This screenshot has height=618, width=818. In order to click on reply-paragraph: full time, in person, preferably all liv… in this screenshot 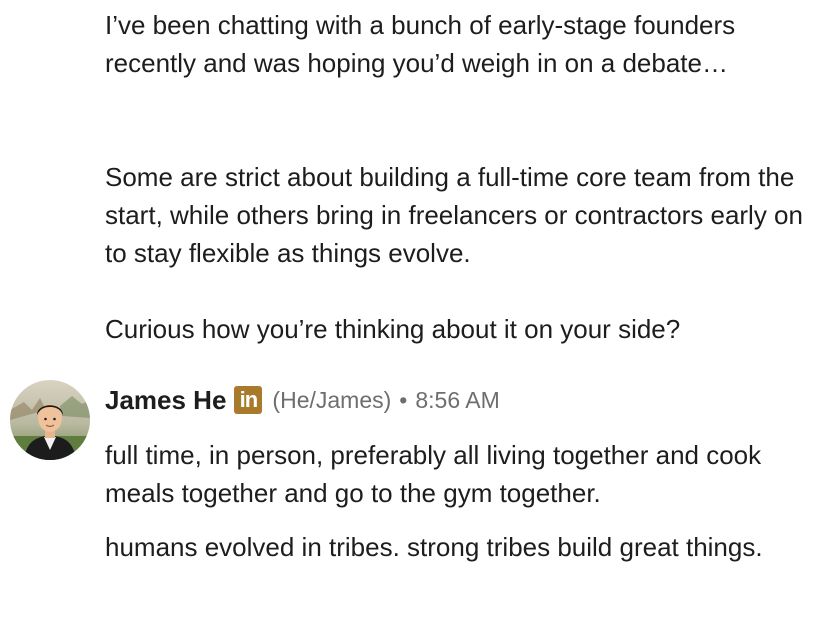, I will do `click(433, 474)`.